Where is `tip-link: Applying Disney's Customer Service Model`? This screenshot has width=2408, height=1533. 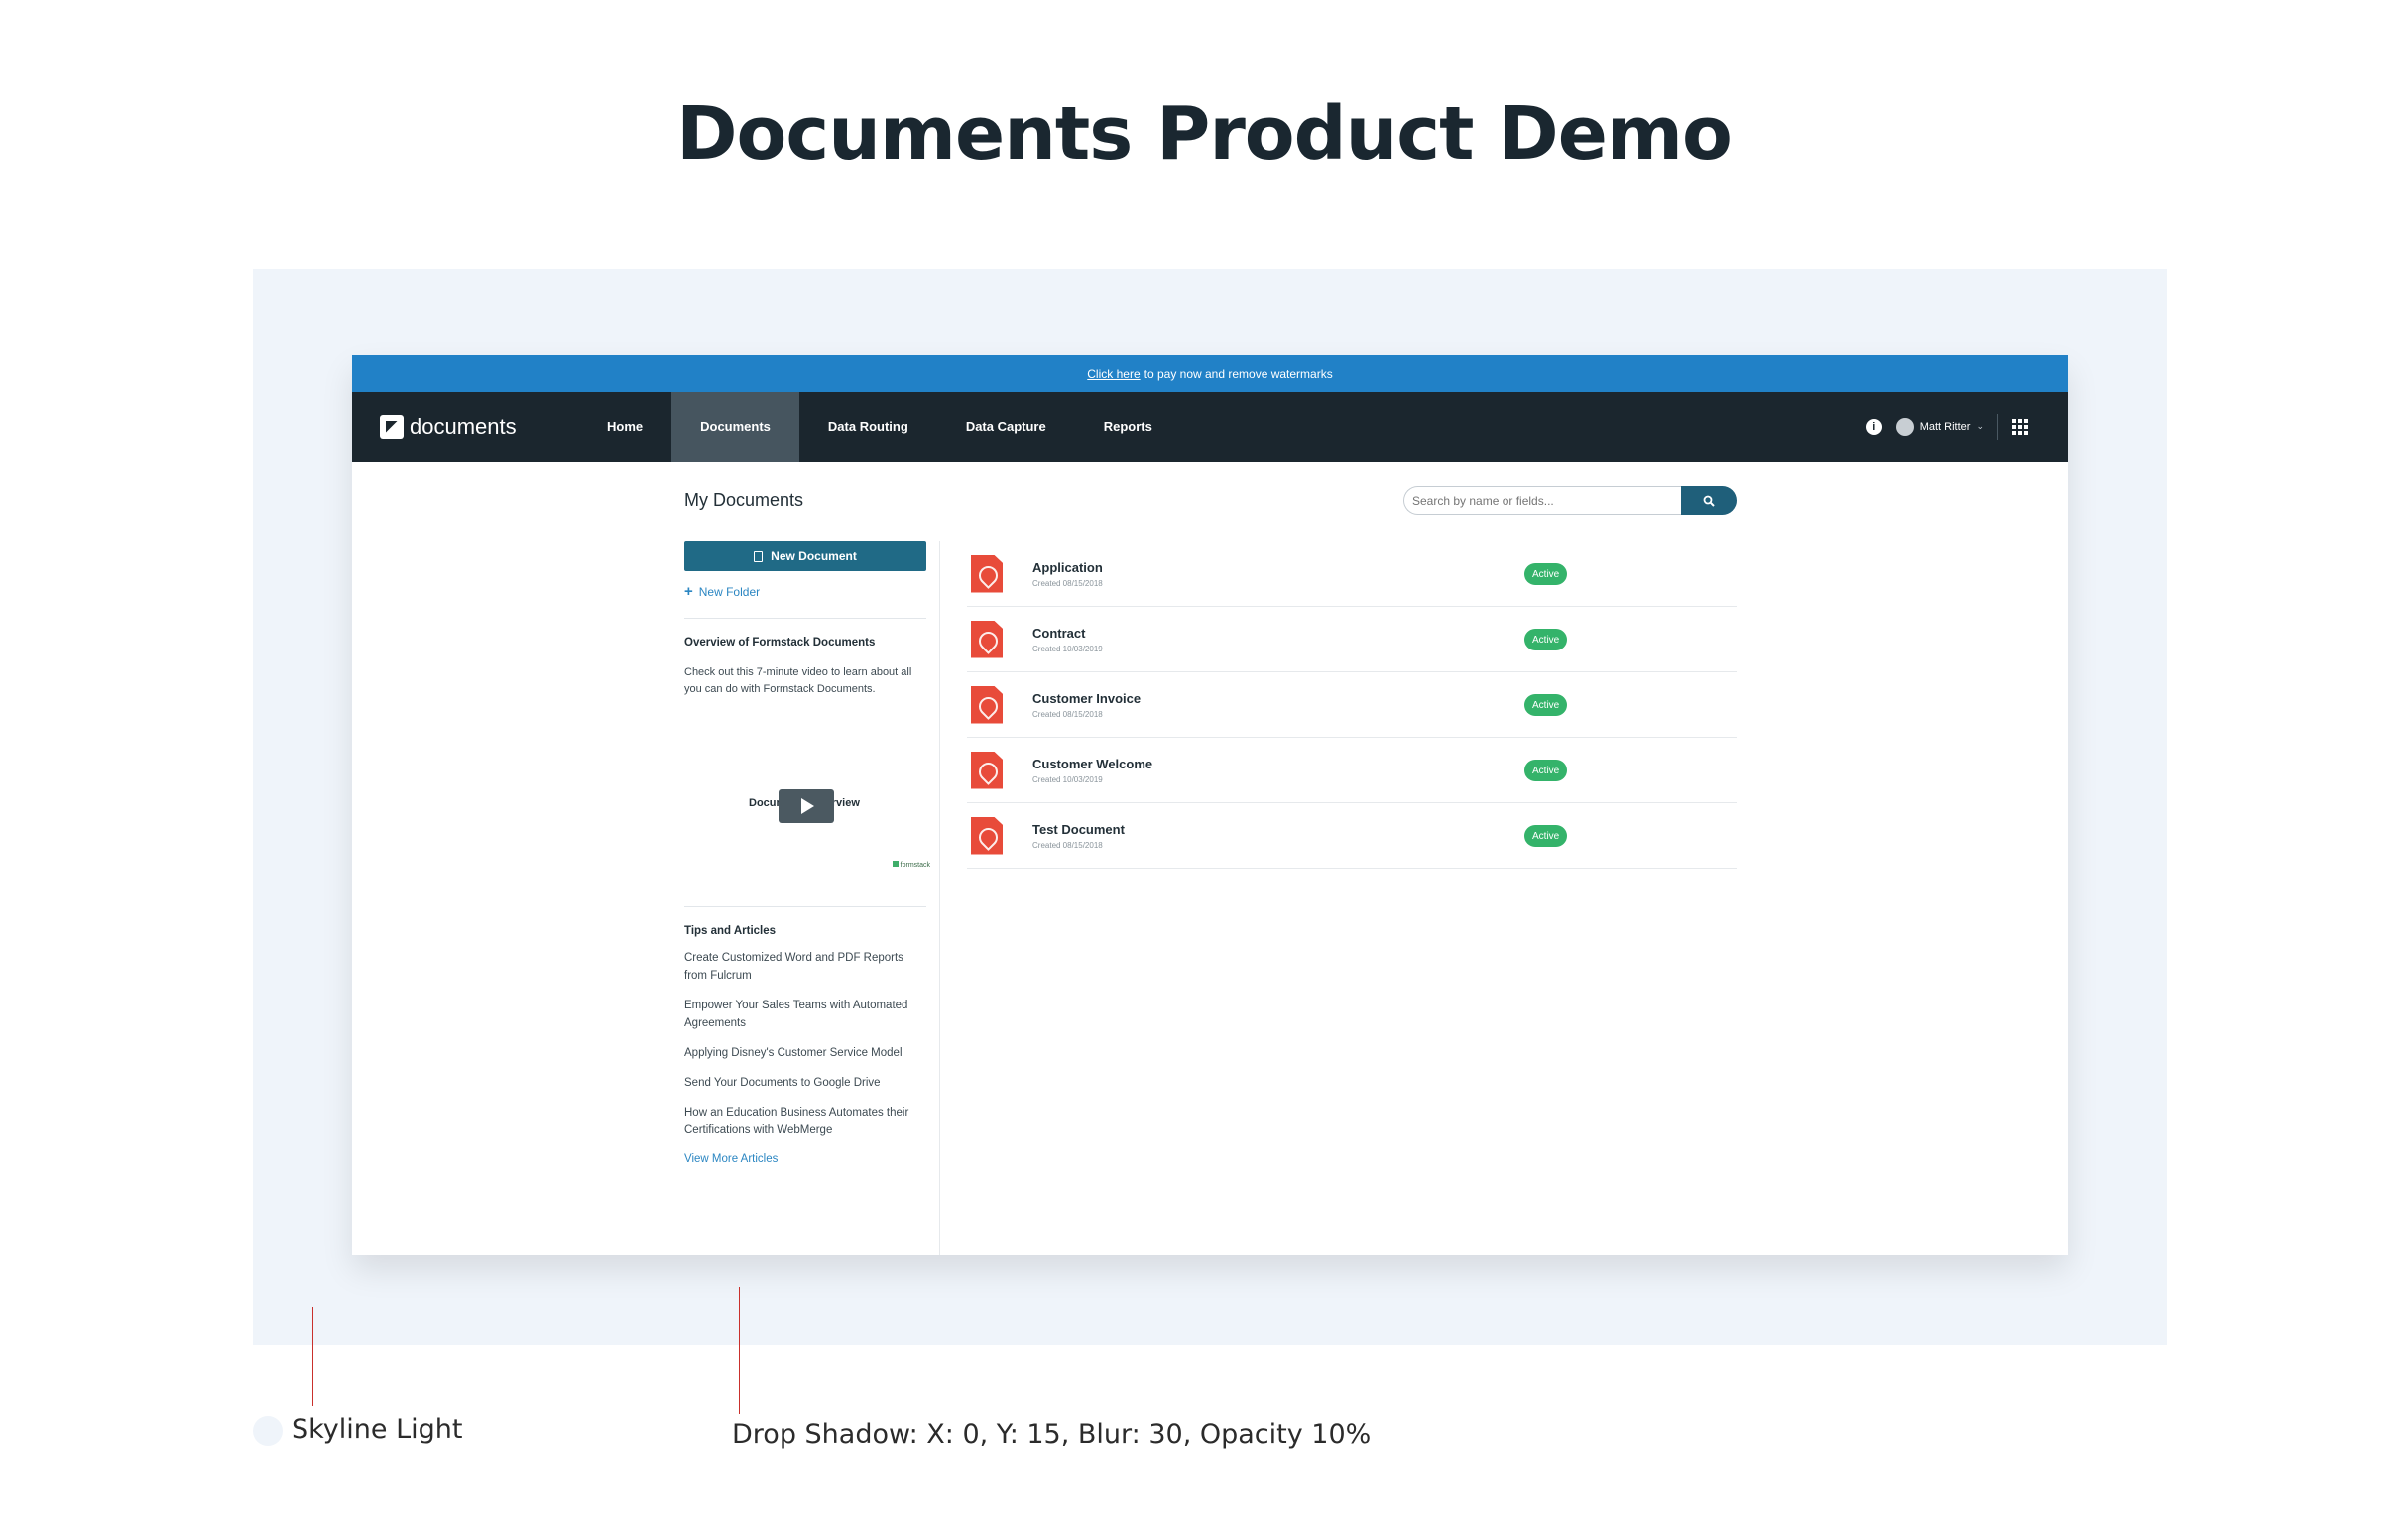 tip-link: Applying Disney's Customer Service Model is located at coordinates (805, 1053).